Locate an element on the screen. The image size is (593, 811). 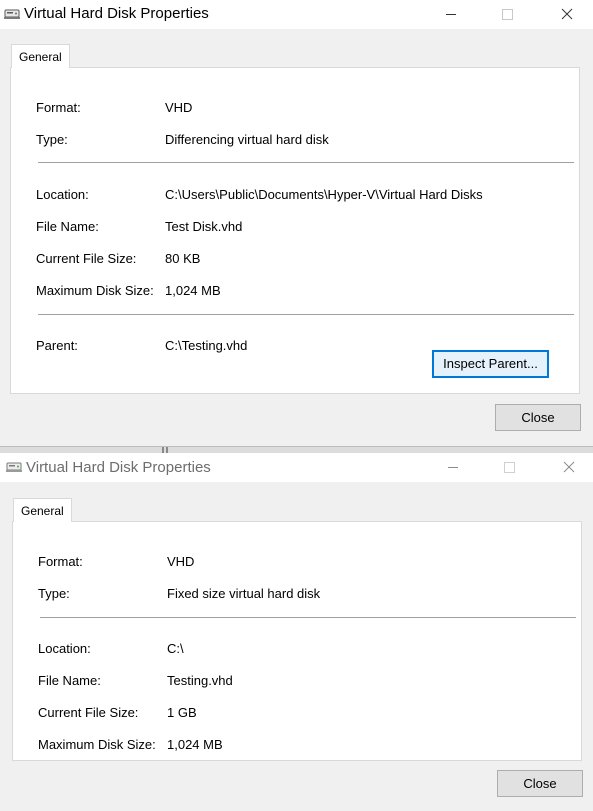
parent-value: C:\Testing.vhd is located at coordinates (206, 345).